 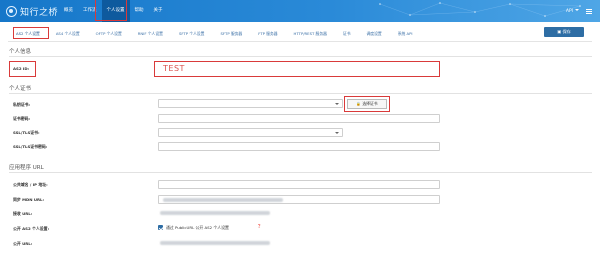 What do you see at coordinates (367, 104) in the screenshot?
I see `select-cert-highlight` at bounding box center [367, 104].